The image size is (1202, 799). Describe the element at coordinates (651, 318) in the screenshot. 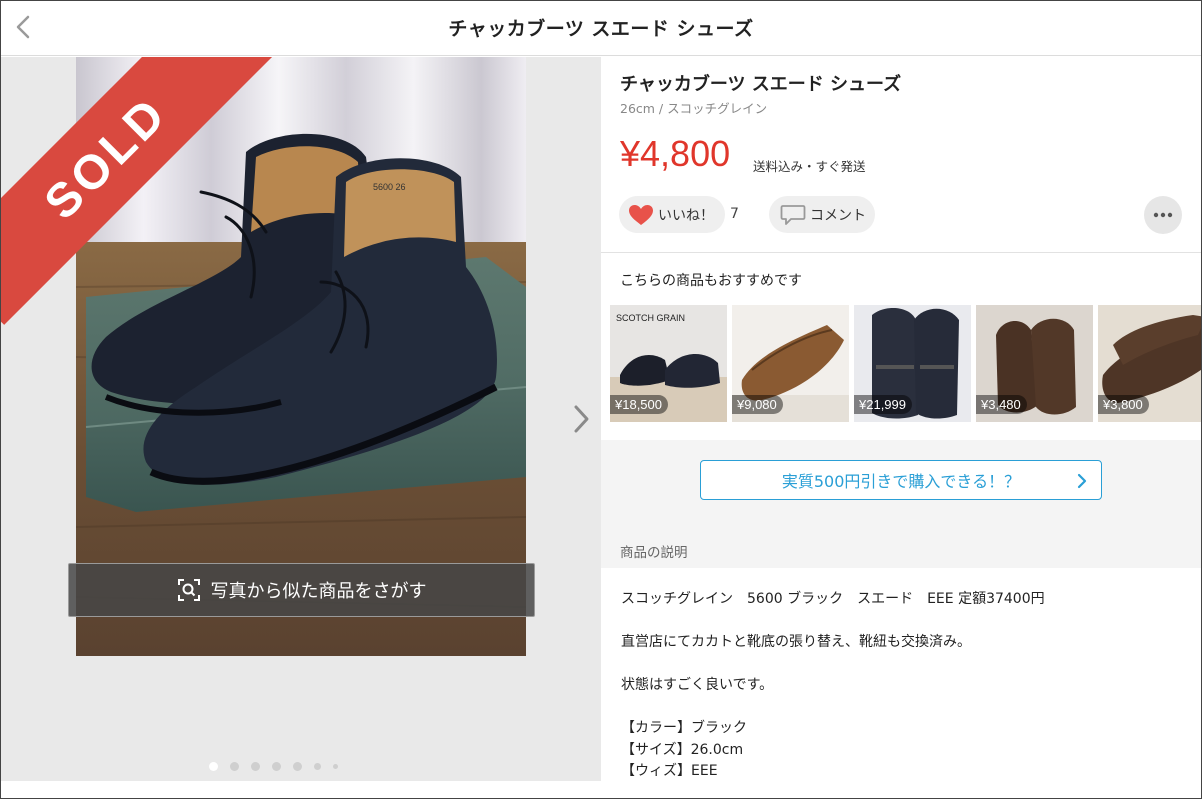

I see `recommended-item-caption: SCOTCH GRAIN` at that location.